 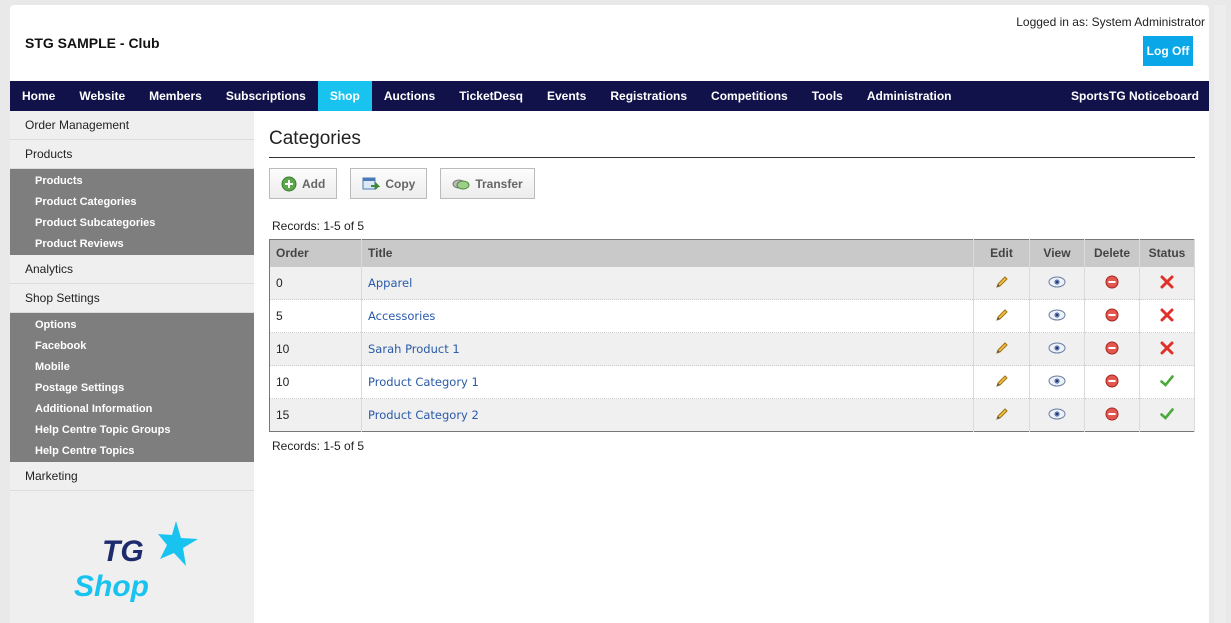 What do you see at coordinates (132, 223) in the screenshot?
I see `sidebar-item-product-subcategories: Product Subcategories` at bounding box center [132, 223].